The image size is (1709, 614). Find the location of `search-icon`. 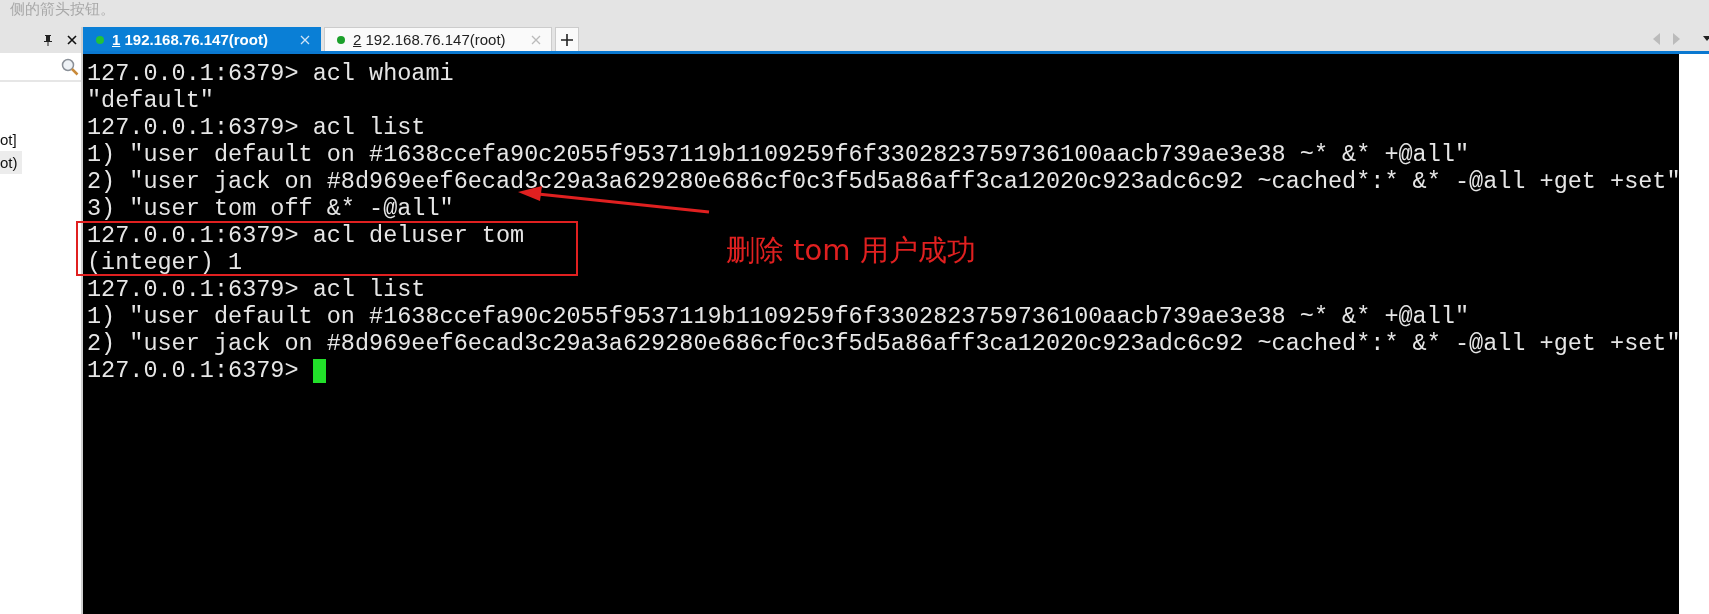

search-icon is located at coordinates (70, 66).